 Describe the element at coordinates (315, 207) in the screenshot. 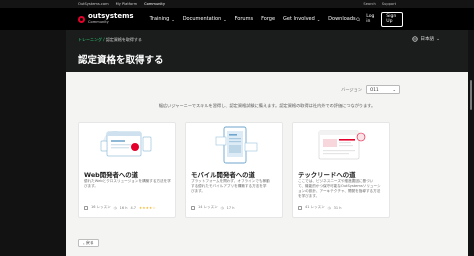

I see `lesson-count: 41 レッスン` at that location.